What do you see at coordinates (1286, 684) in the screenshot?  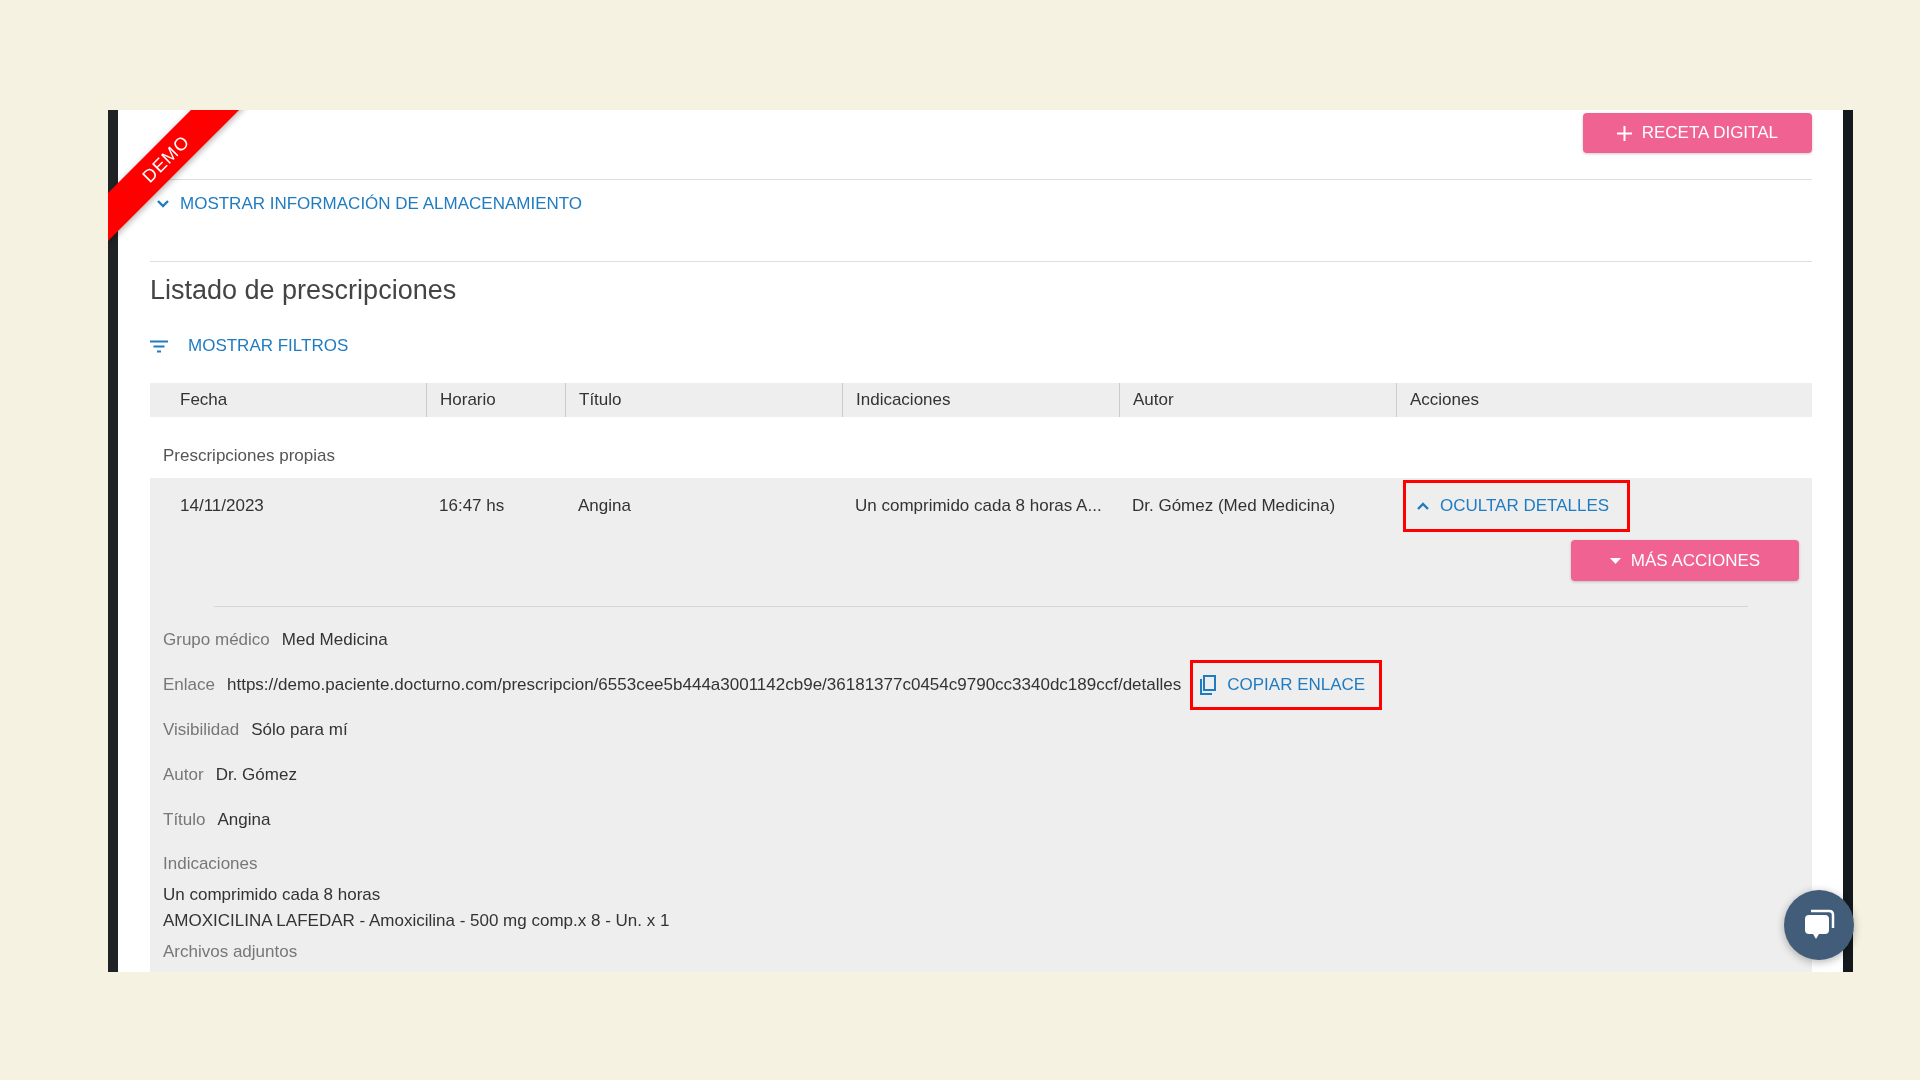 I see `copy-link-button: COPIAR ENLACE` at bounding box center [1286, 684].